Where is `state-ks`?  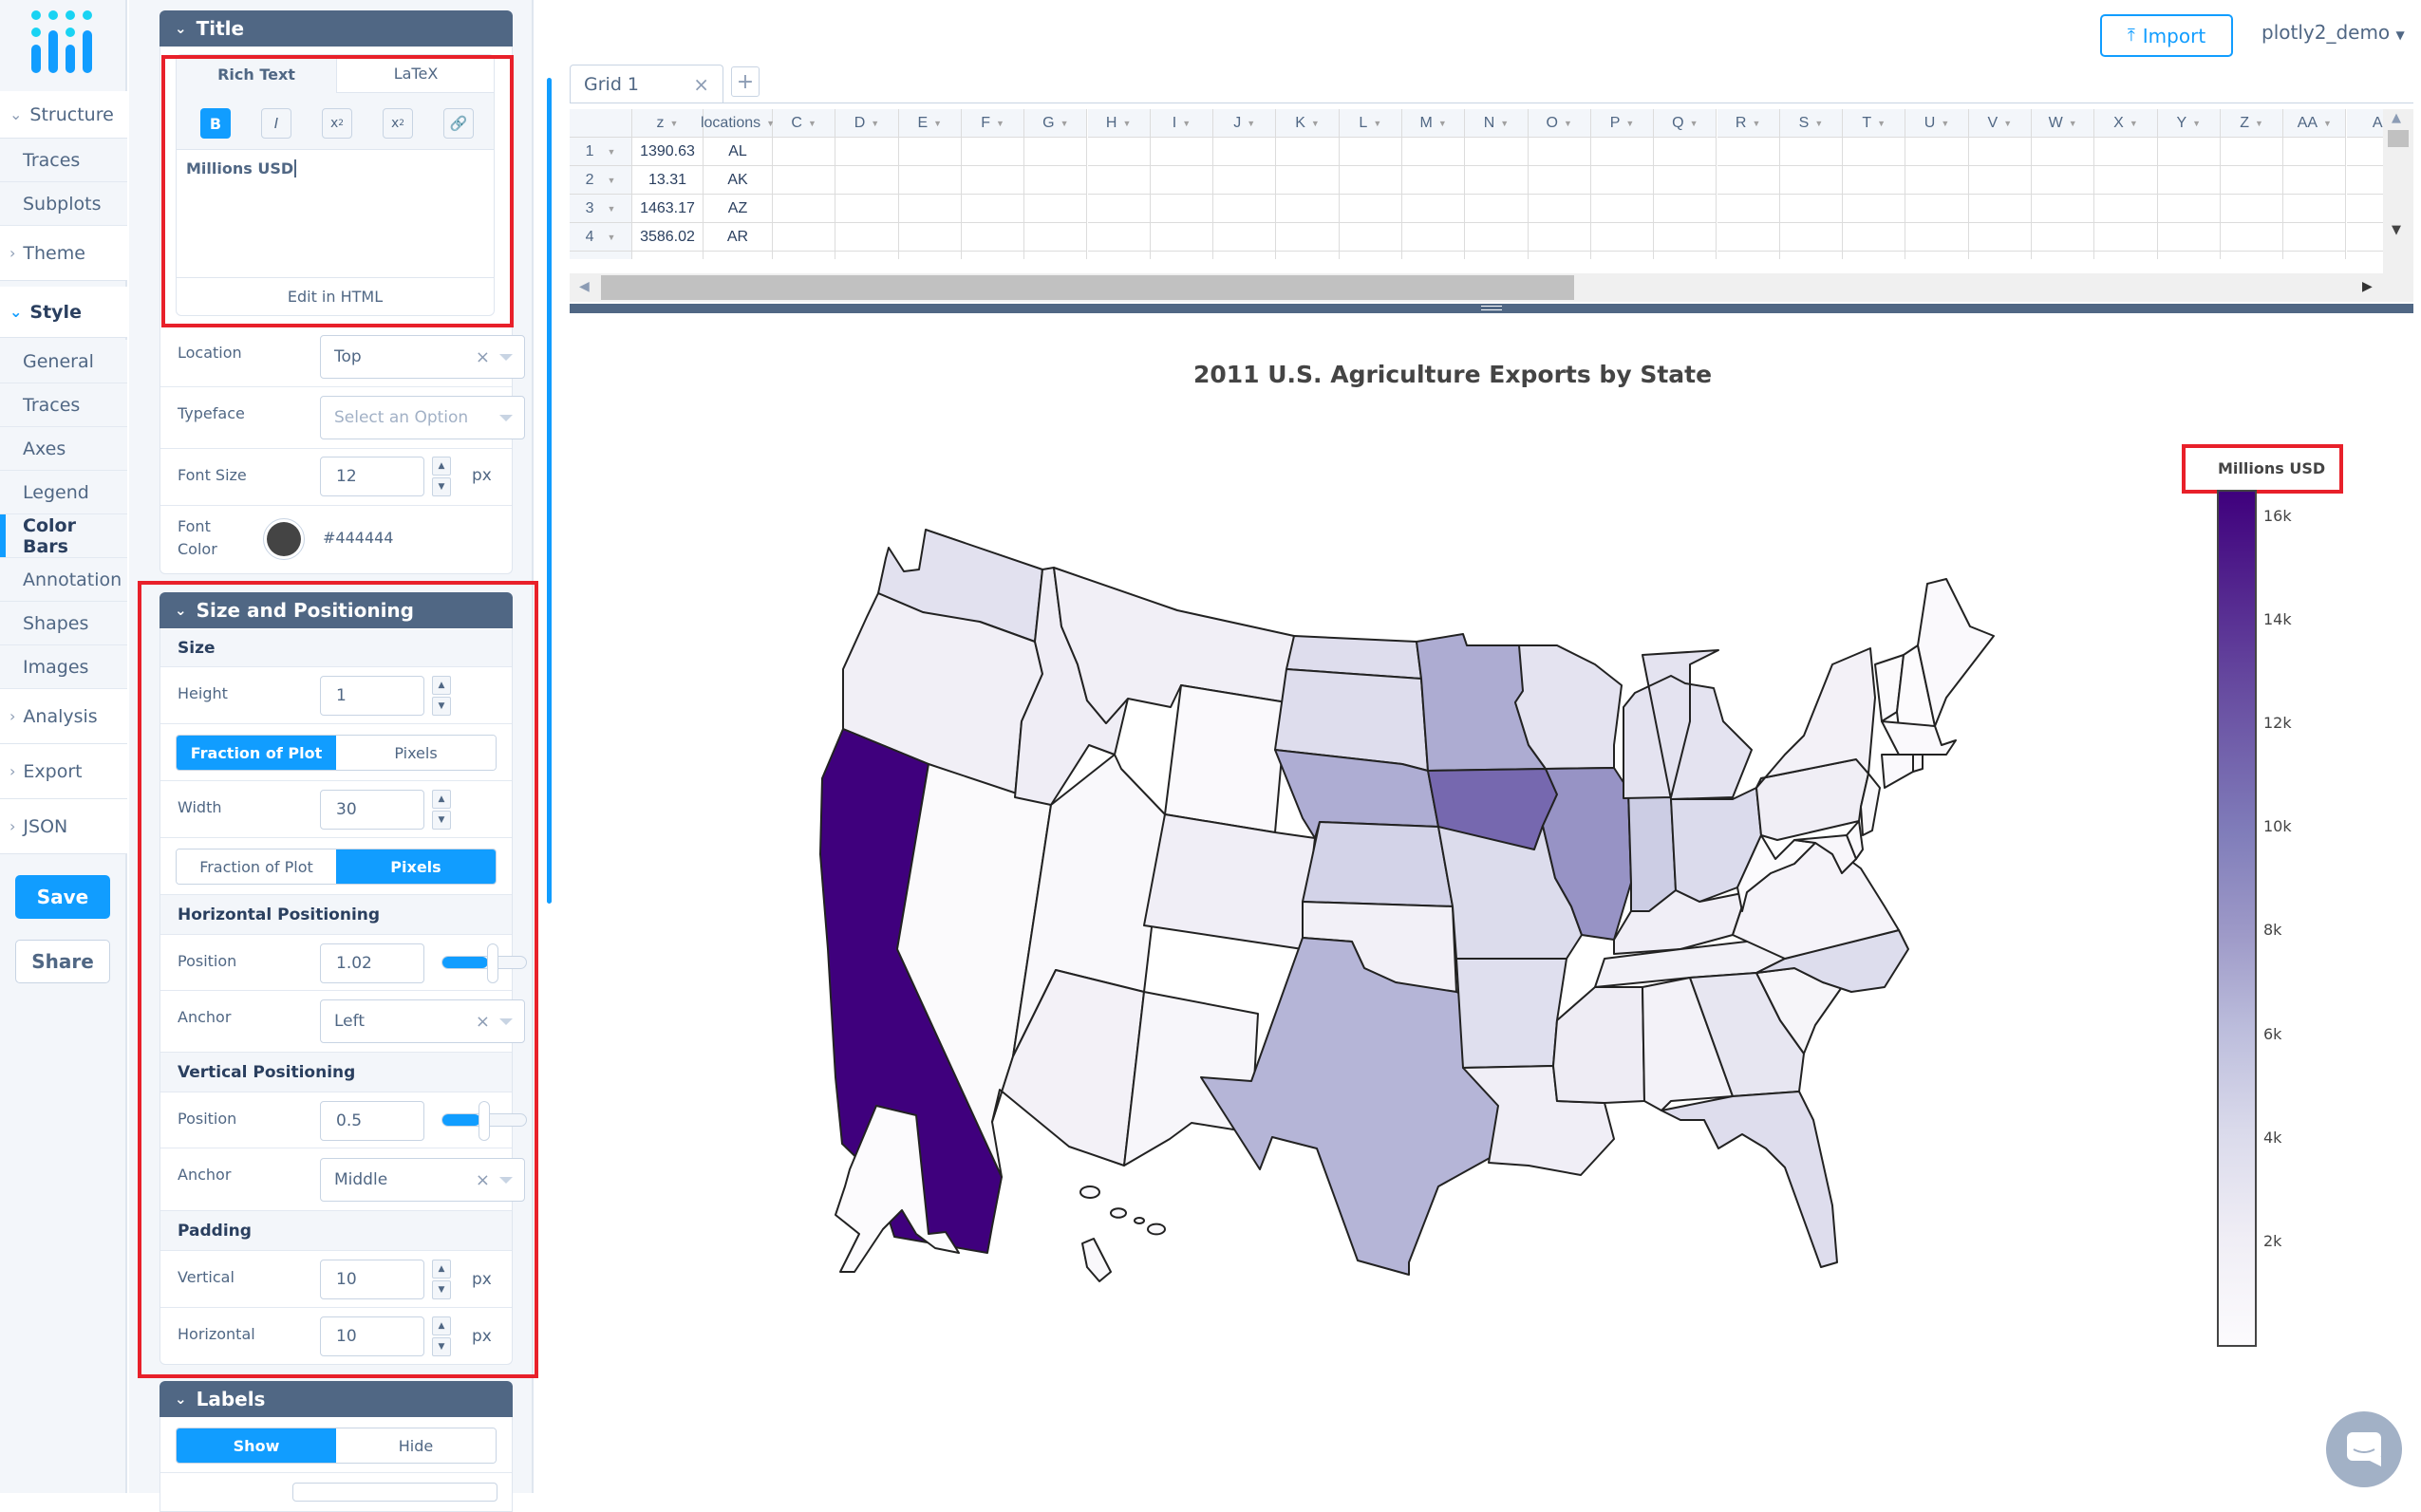 state-ks is located at coordinates (1378, 864).